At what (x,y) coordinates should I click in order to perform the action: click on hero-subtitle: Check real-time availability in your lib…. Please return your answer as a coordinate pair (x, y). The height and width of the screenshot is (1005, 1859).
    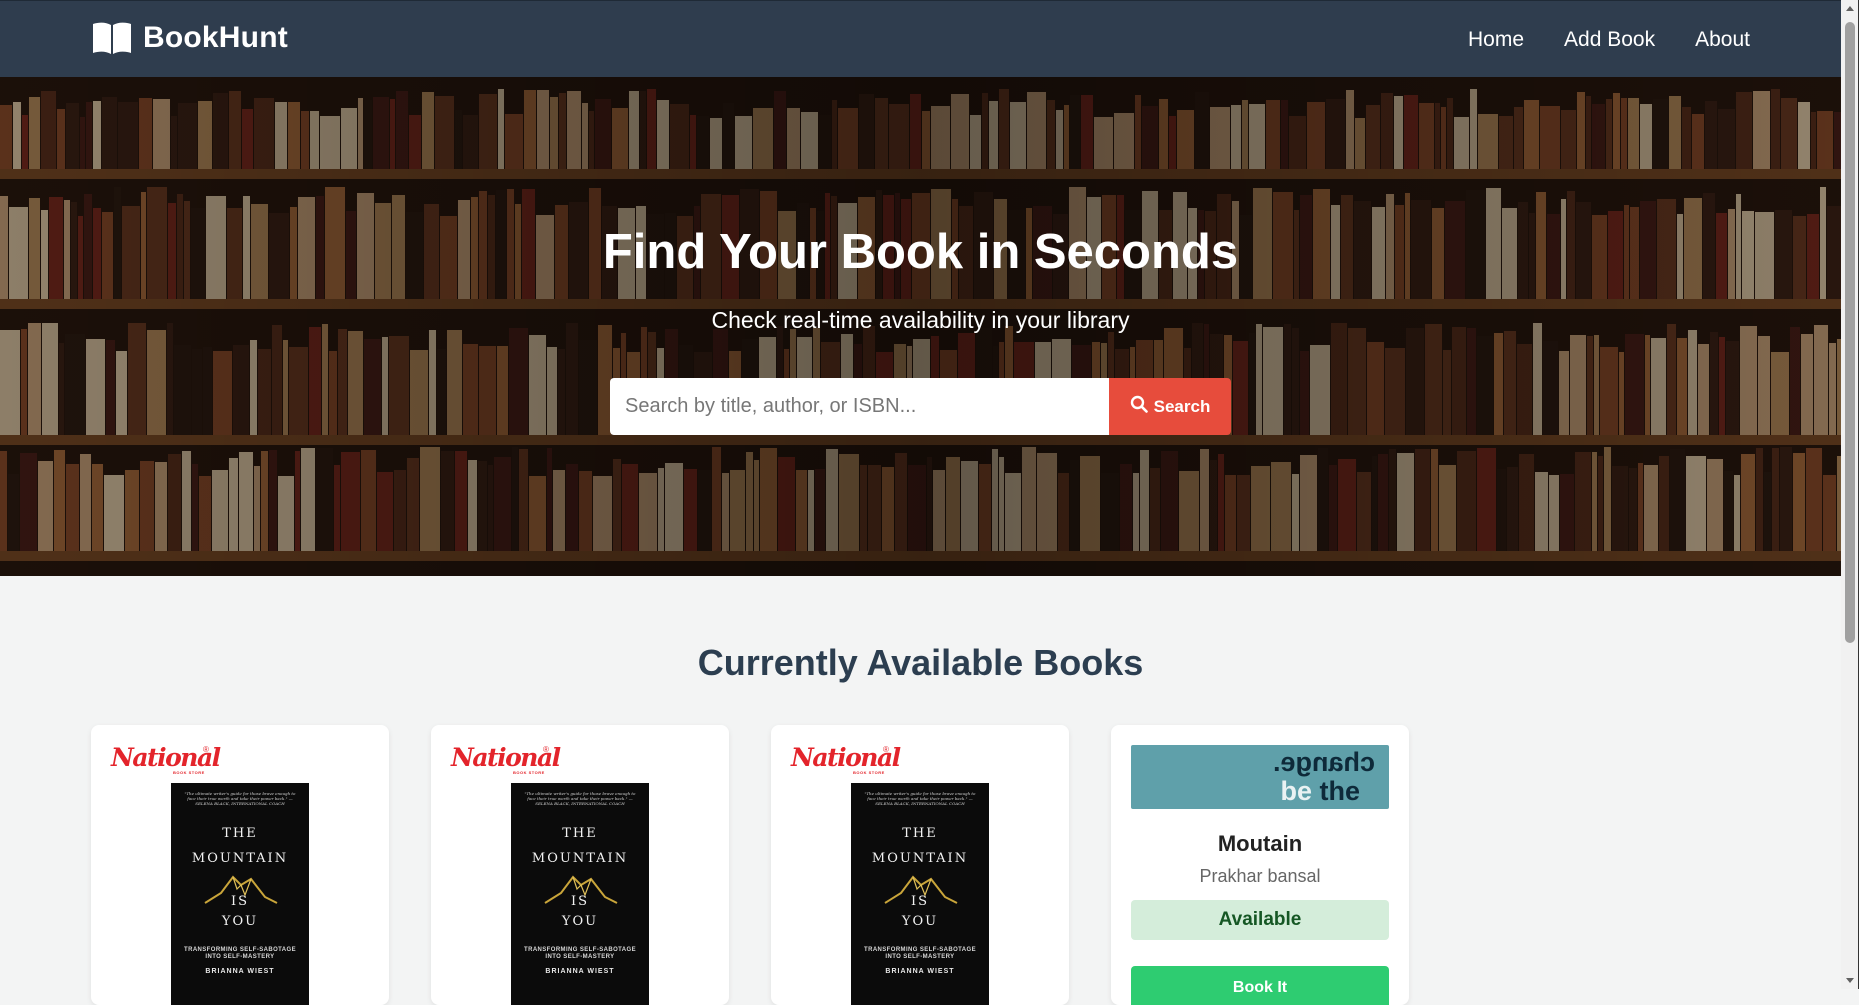
    Looking at the image, I should click on (920, 320).